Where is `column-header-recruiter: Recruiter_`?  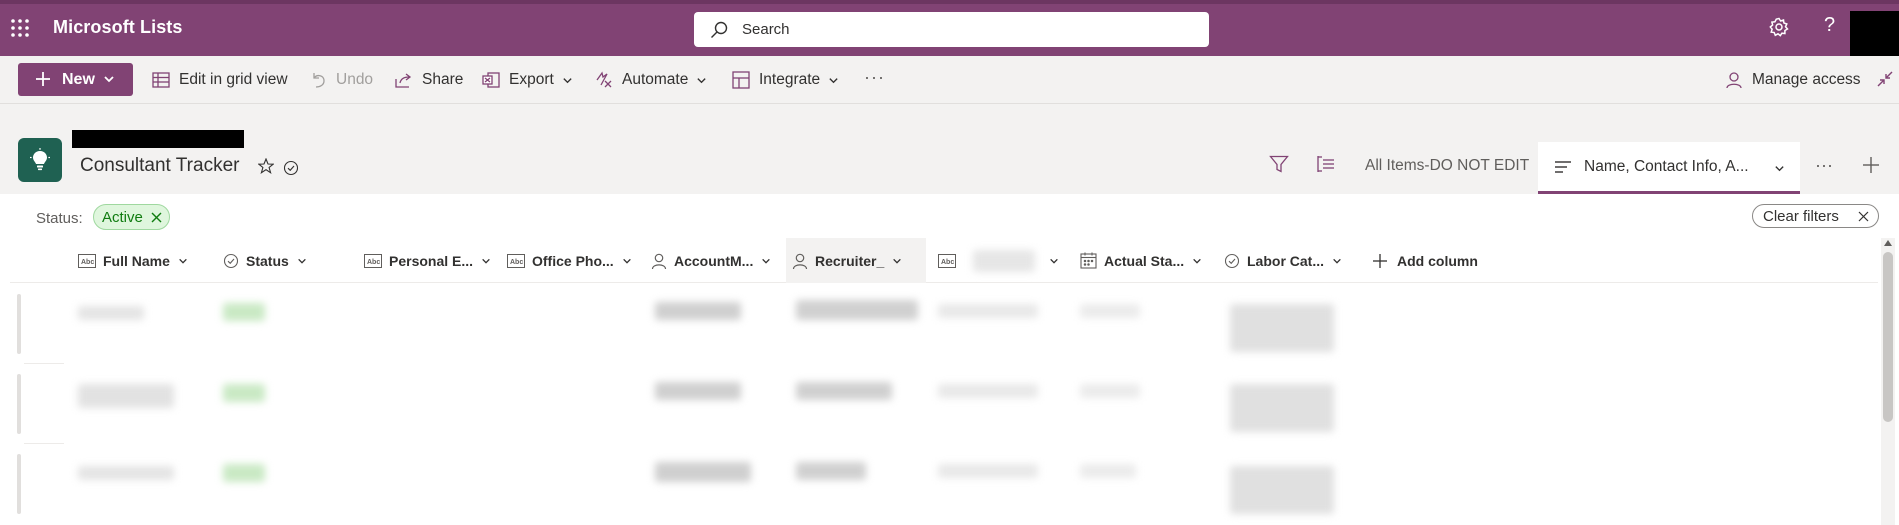 column-header-recruiter: Recruiter_ is located at coordinates (856, 260).